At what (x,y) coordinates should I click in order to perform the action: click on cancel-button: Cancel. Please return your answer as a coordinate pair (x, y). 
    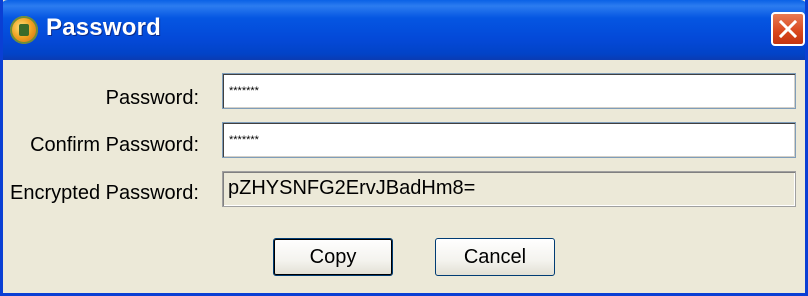
    Looking at the image, I should click on (495, 257).